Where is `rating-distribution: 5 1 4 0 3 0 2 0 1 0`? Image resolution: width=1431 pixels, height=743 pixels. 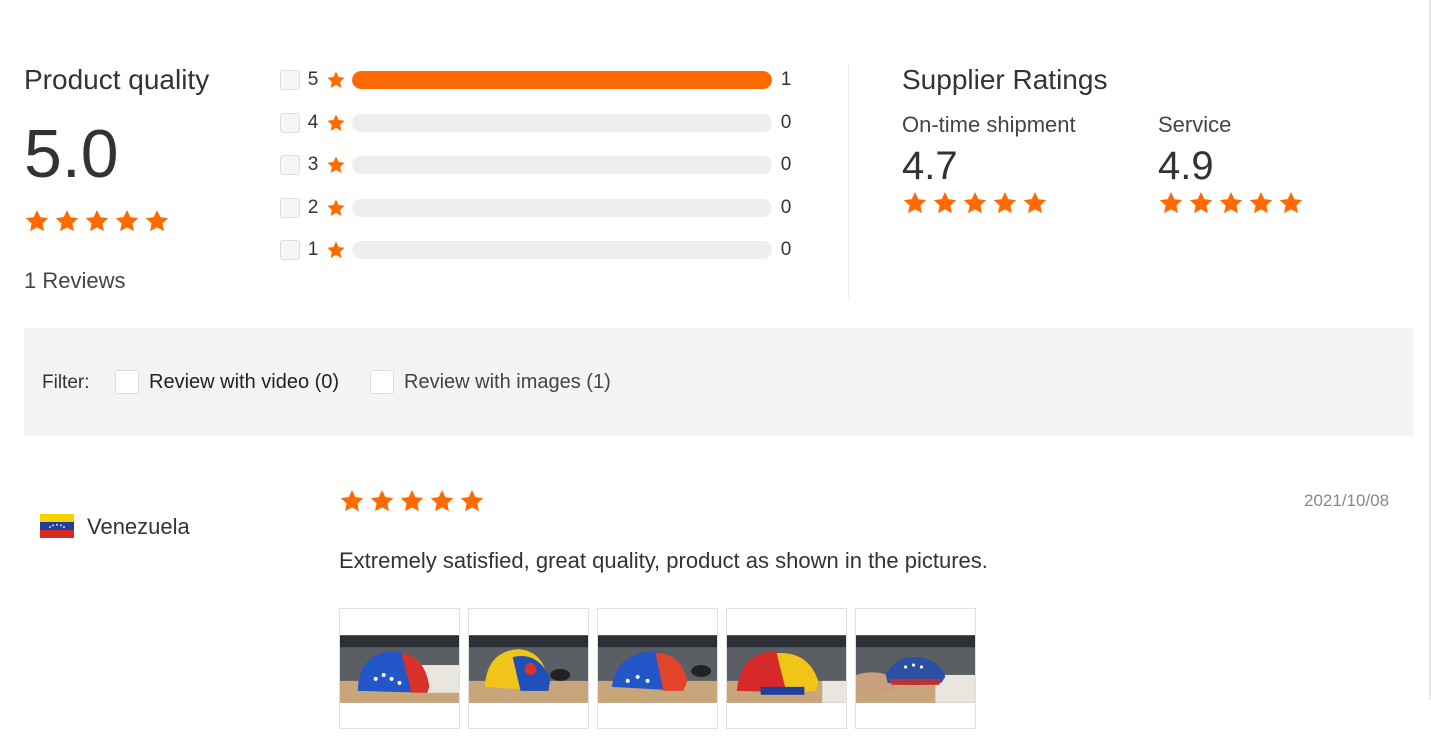
rating-distribution: 5 1 4 0 3 0 2 0 1 0 is located at coordinates (540, 174).